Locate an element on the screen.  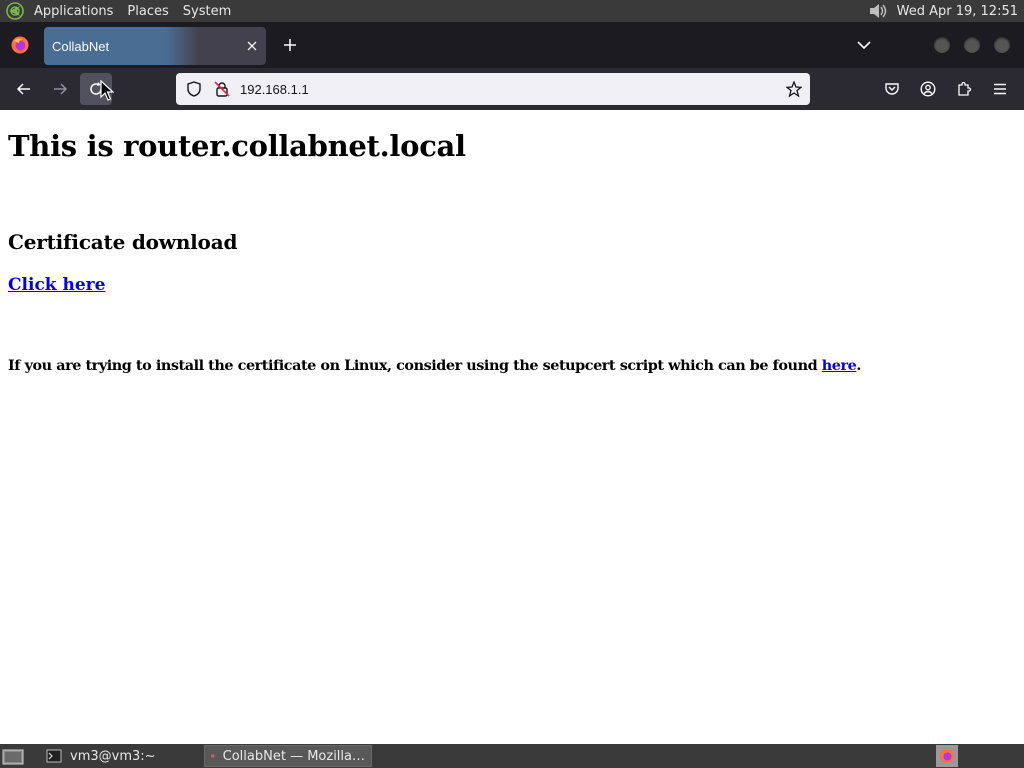
hamburger-icon is located at coordinates (1000, 89).